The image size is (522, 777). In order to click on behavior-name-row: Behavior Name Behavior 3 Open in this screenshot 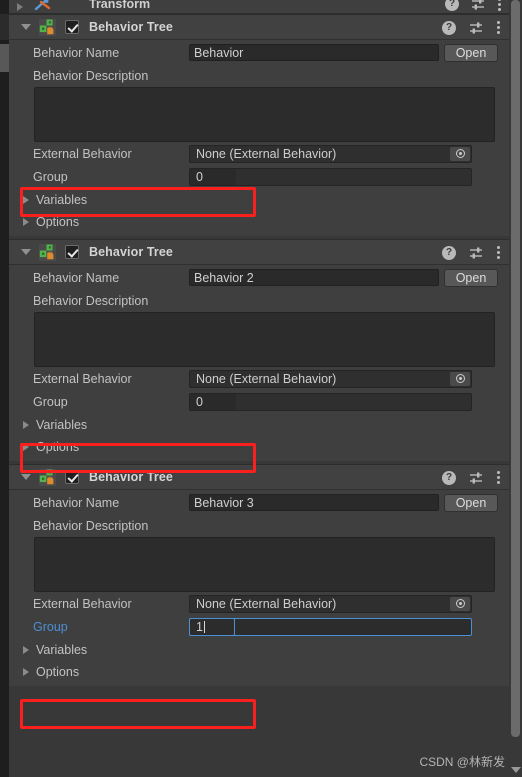, I will do `click(259, 502)`.